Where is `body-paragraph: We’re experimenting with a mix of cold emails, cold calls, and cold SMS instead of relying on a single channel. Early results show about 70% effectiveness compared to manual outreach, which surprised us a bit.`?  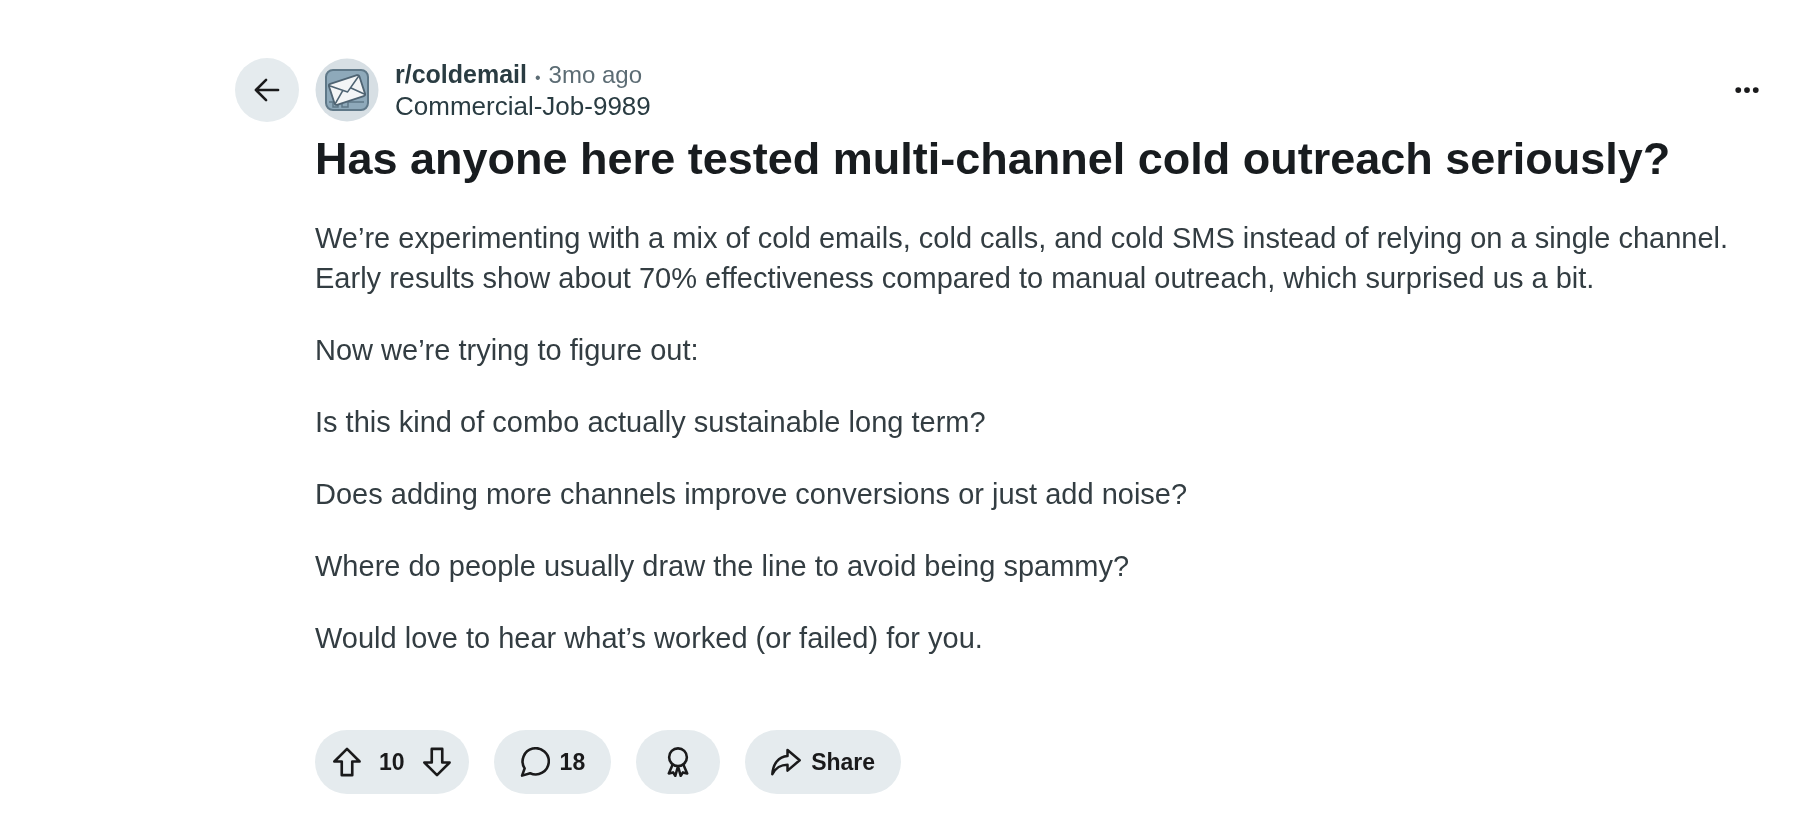
body-paragraph: We’re experimenting with a mix of cold emails, cold calls, and cold SMS instead of relying on a single channel. Early results show about 70% effectiveness compared to manual outreach, which surprised us a bit. is located at coordinates (1022, 258).